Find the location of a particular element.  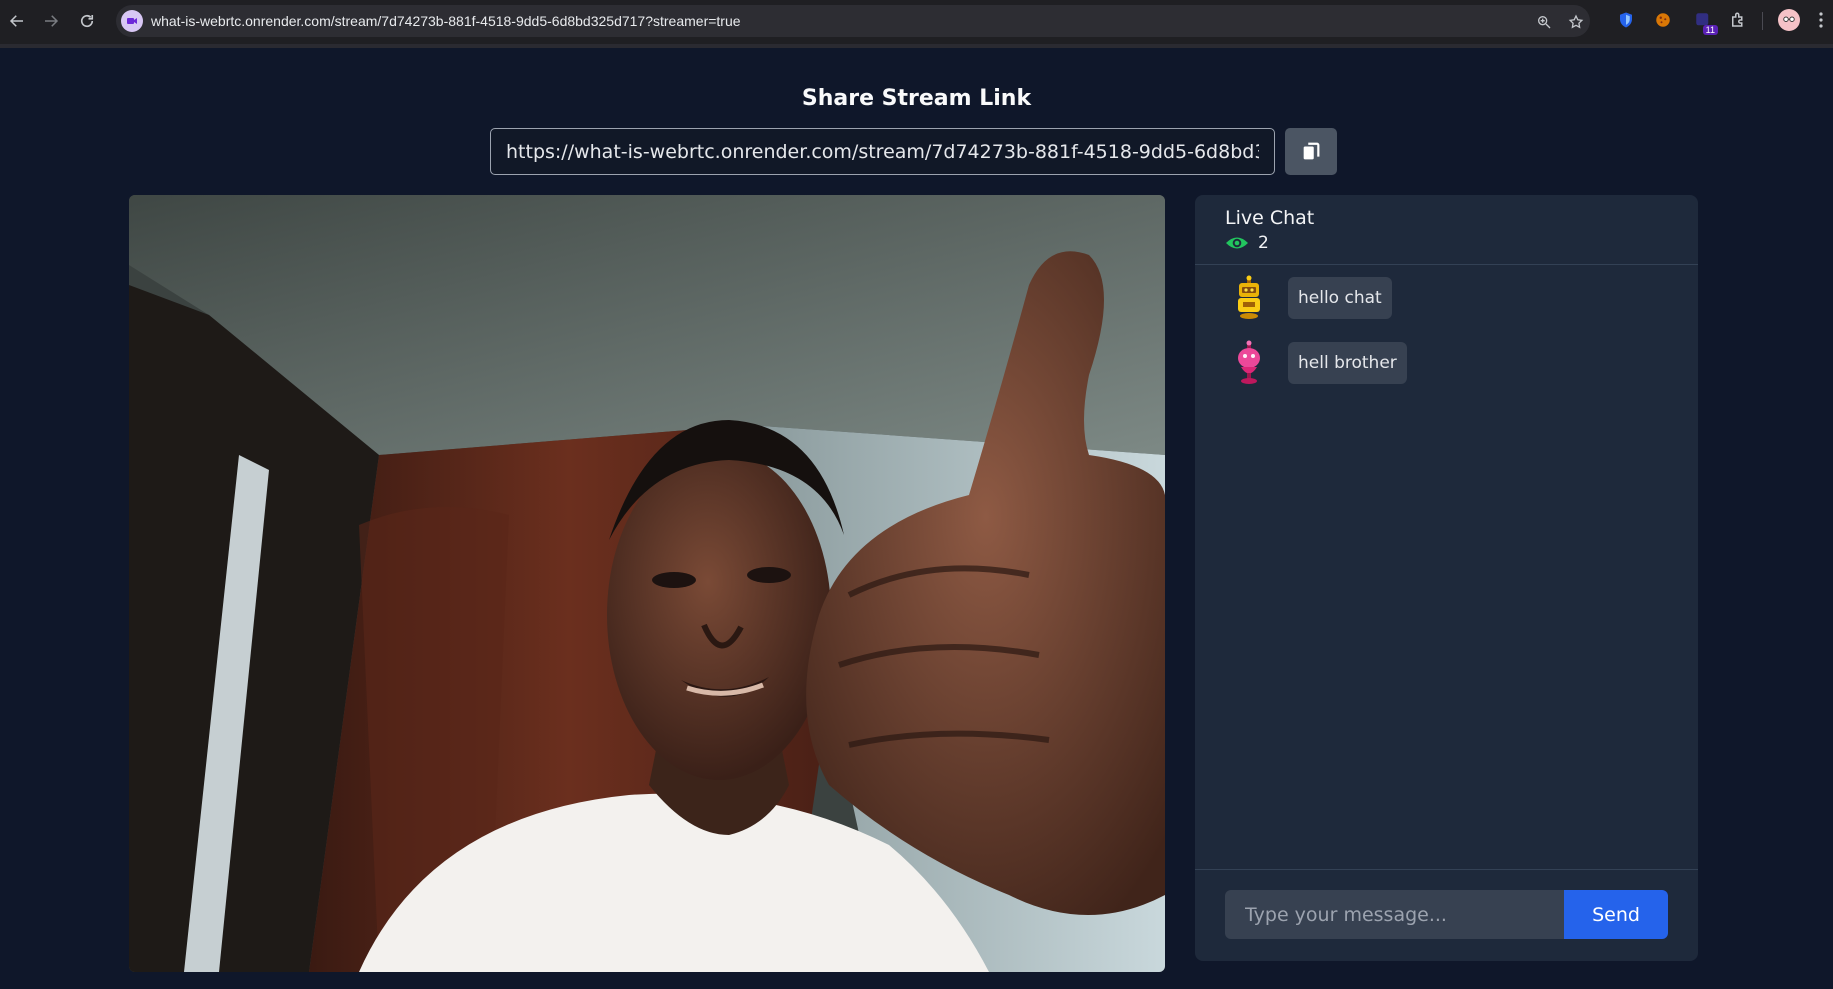

extensions-puzzle-icon is located at coordinates (1738, 20).